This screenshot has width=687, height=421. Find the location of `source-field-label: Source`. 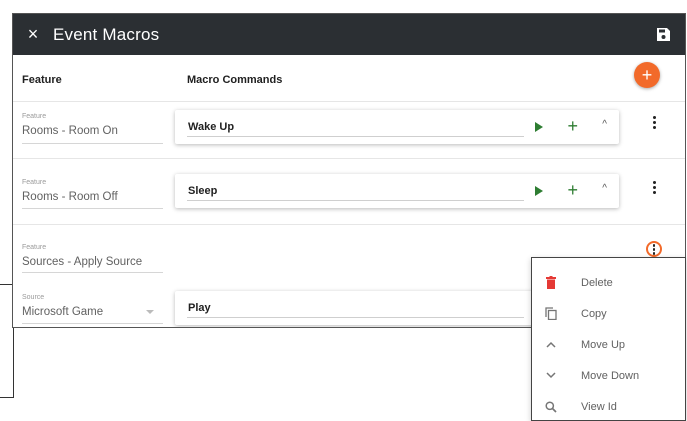

source-field-label: Source is located at coordinates (33, 297).